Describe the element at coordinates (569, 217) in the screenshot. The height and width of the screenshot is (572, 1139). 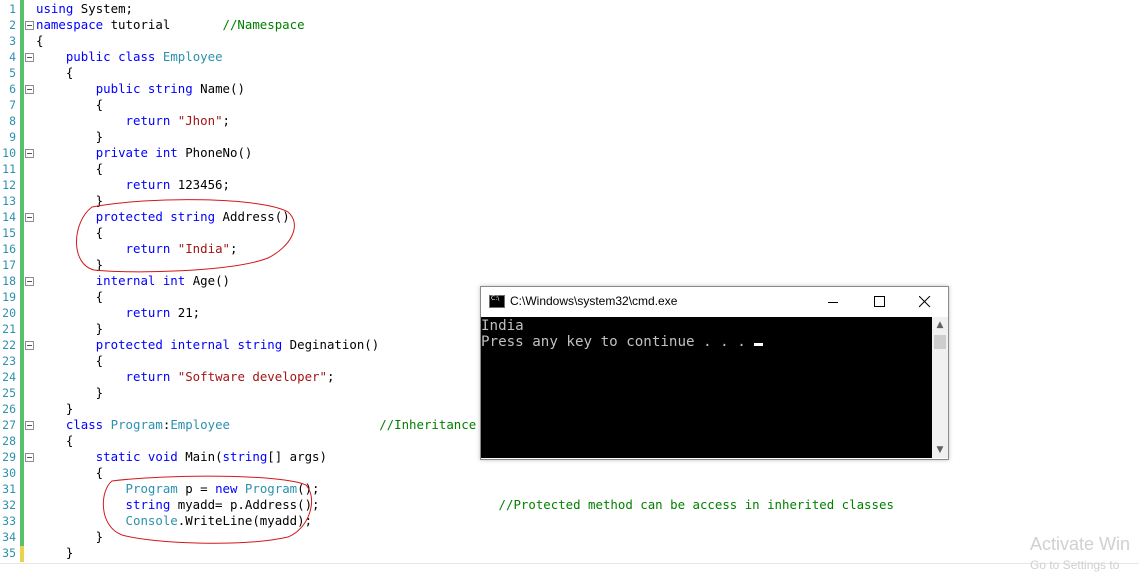
I see `code-line: 14 protected string Address()` at that location.